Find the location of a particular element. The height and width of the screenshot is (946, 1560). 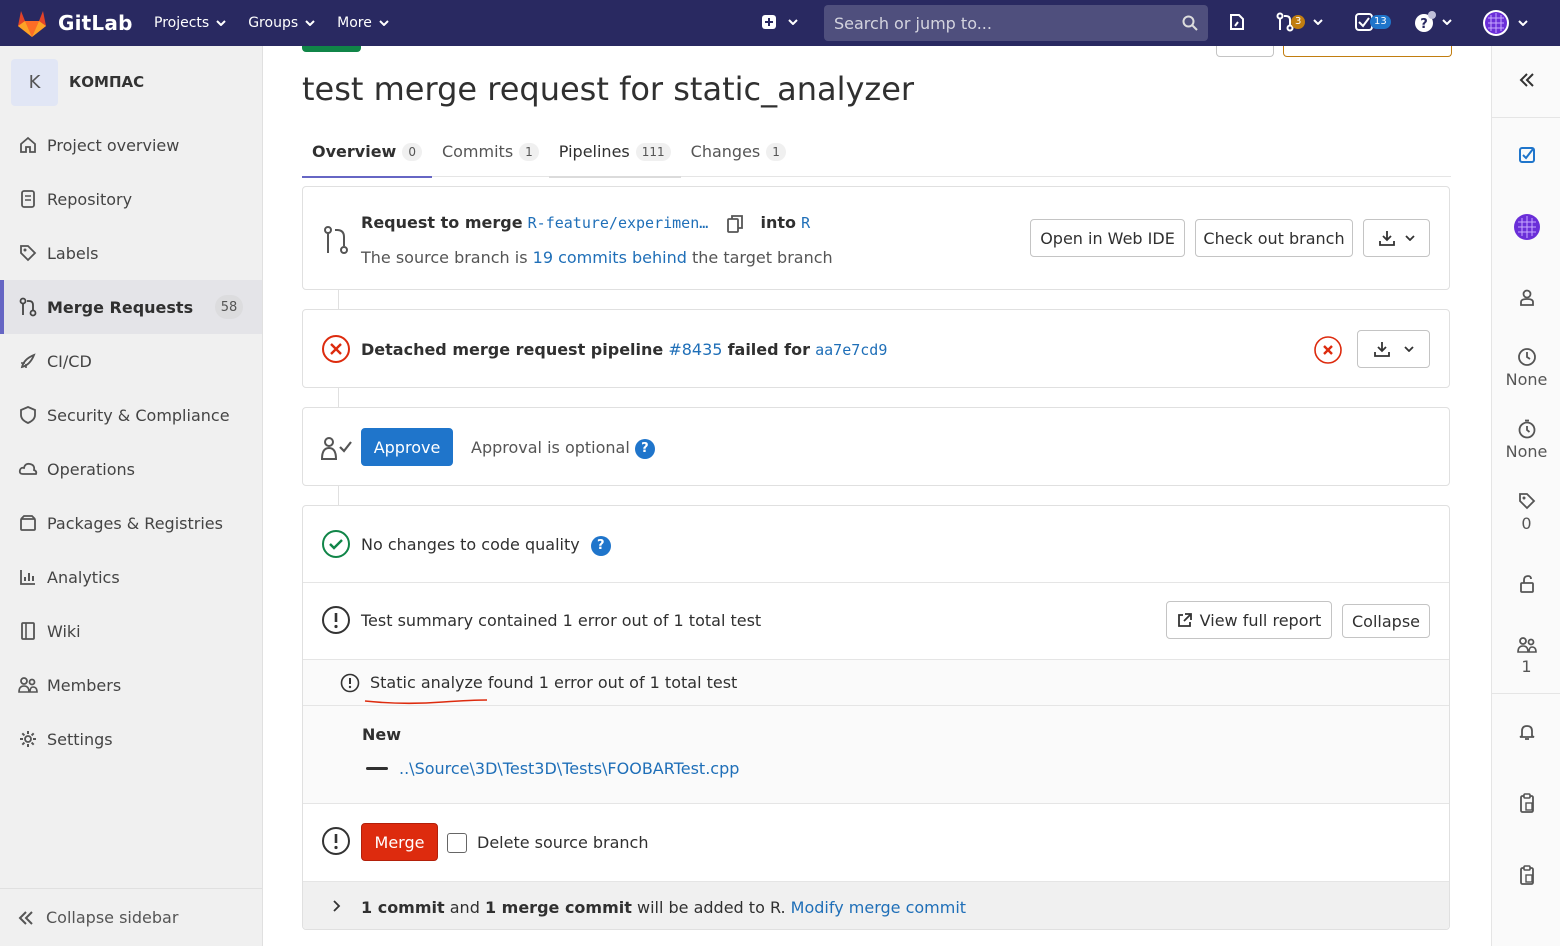

sidebar-item-repository: Repository is located at coordinates (131, 199).